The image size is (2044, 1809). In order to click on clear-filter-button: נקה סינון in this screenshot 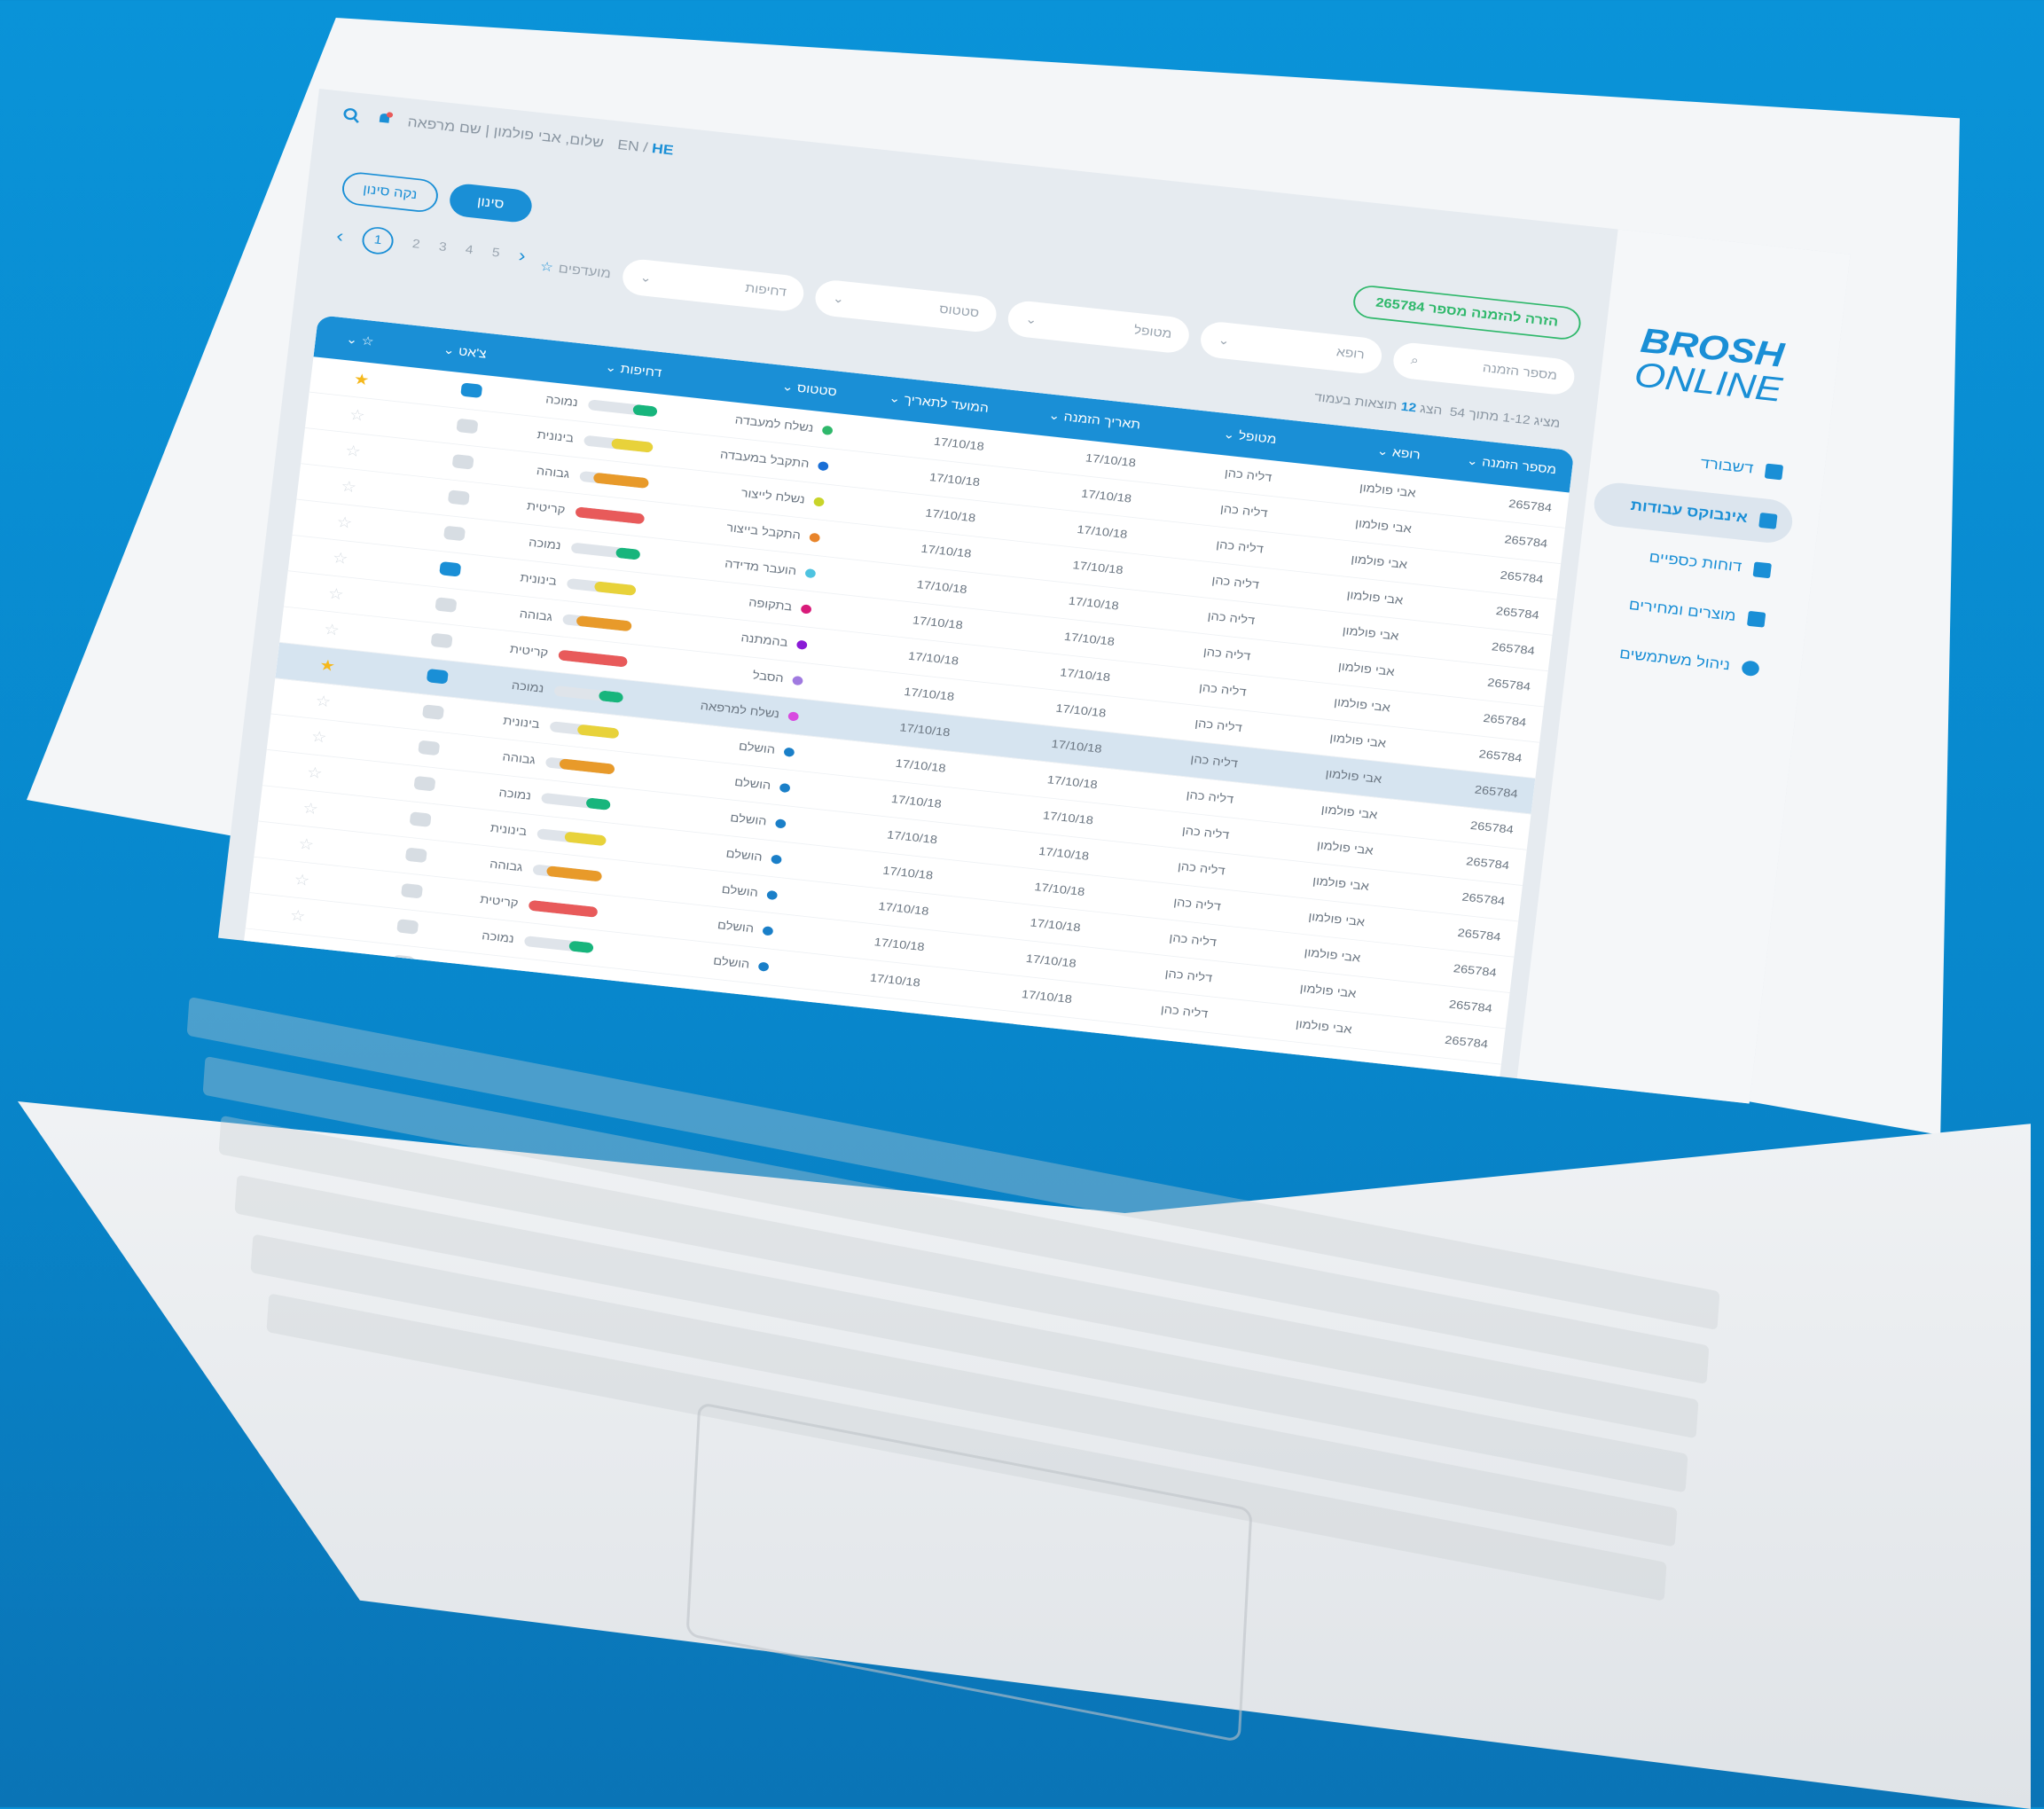, I will do `click(390, 192)`.